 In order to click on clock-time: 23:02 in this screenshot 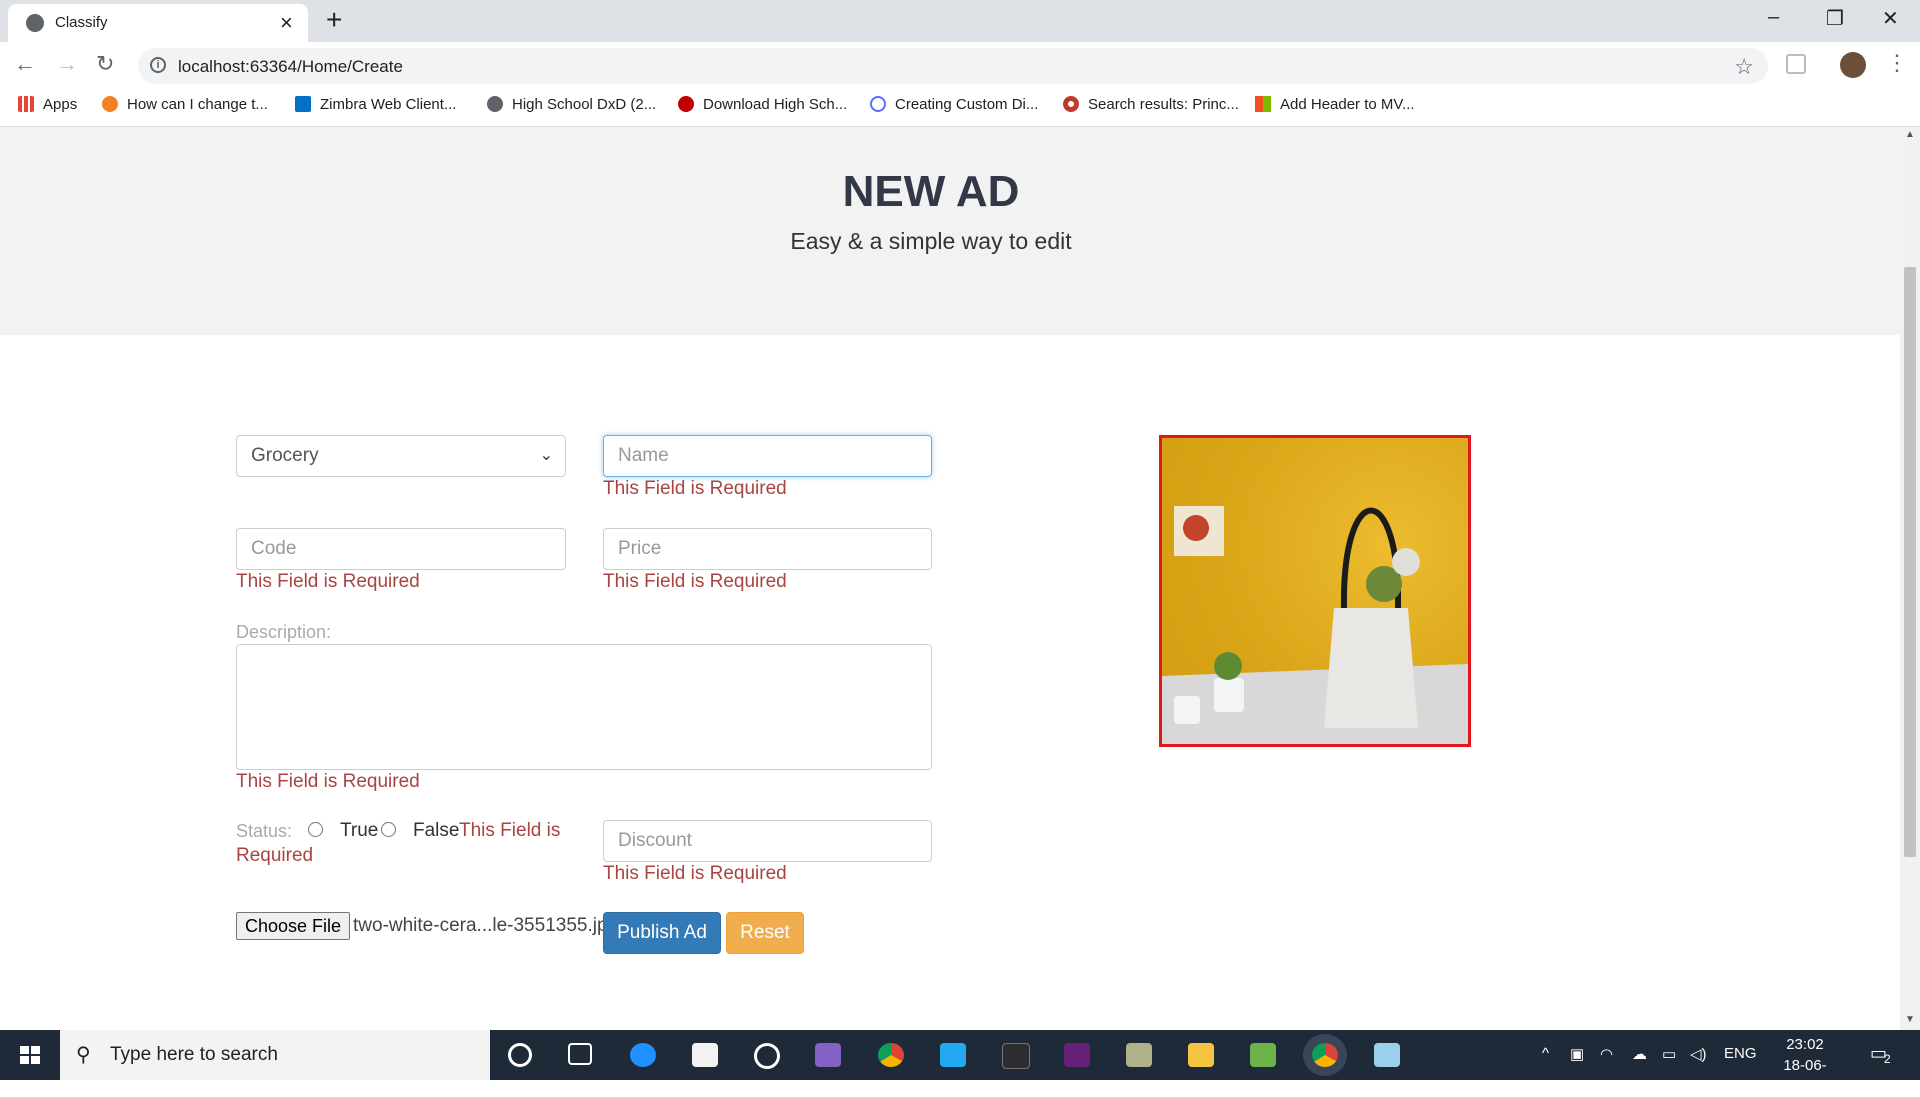, I will do `click(1805, 1044)`.